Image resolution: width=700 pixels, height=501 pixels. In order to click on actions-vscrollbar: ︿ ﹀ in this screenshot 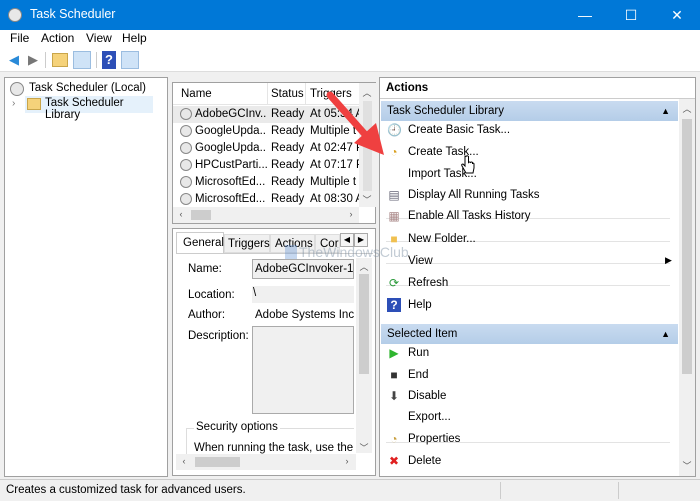, I will do `click(687, 287)`.